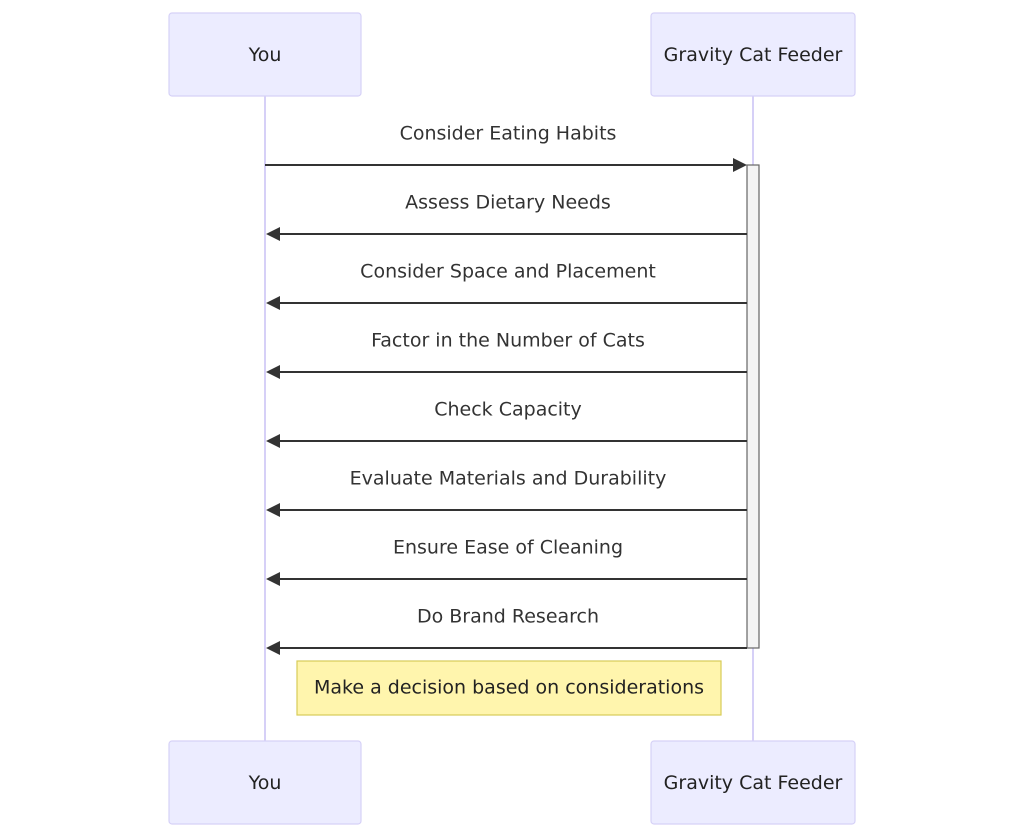  What do you see at coordinates (506, 561) in the screenshot?
I see `message-7: Ensure Ease of Cleaning` at bounding box center [506, 561].